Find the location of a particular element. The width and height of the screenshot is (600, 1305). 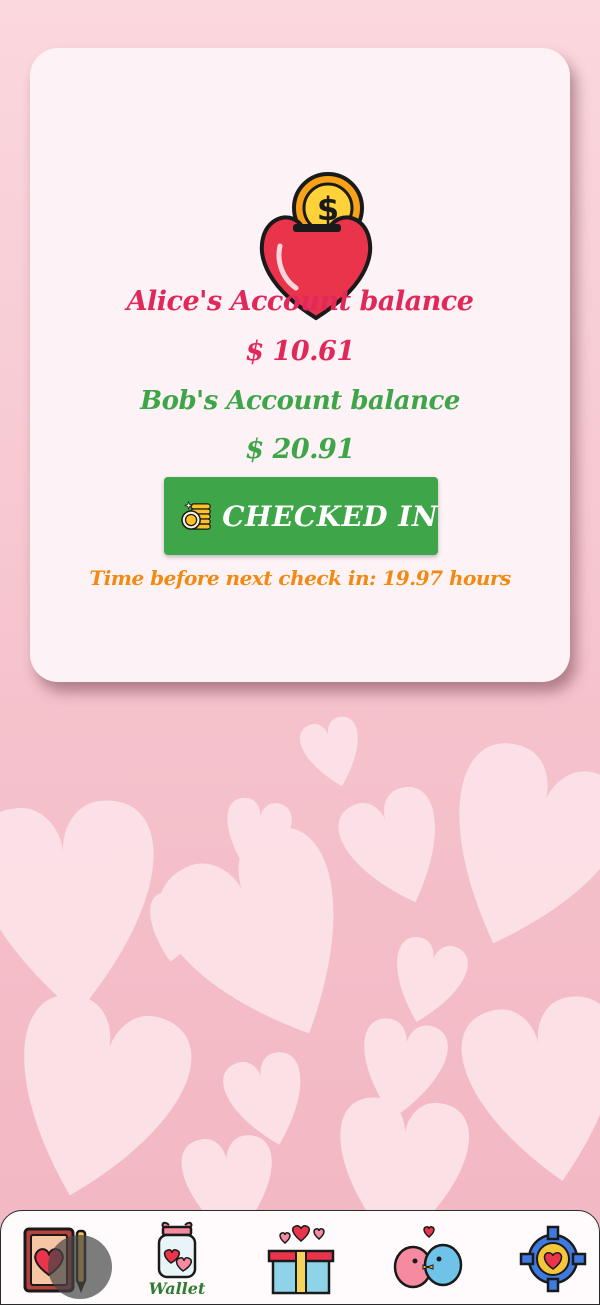

heart-gear-settings-icon is located at coordinates (553, 1259).